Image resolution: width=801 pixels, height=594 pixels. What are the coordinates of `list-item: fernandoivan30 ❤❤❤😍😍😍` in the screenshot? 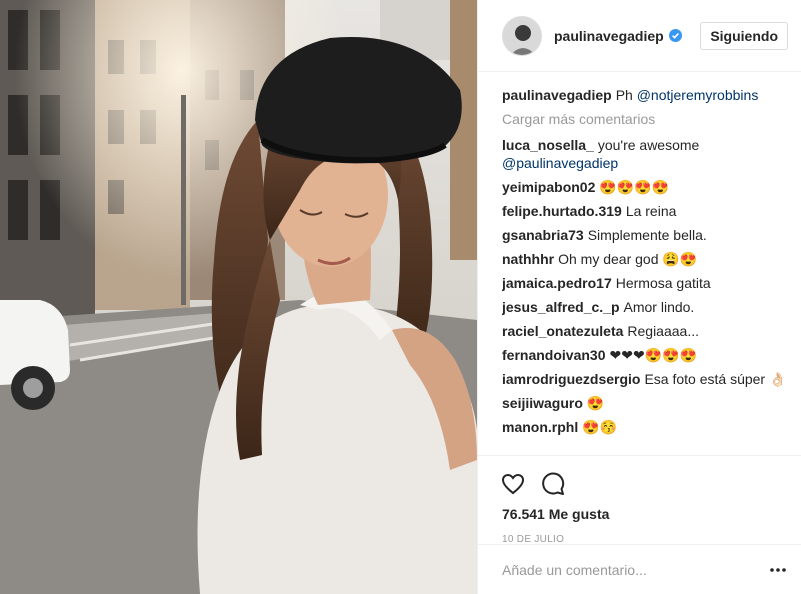 It's located at (644, 355).